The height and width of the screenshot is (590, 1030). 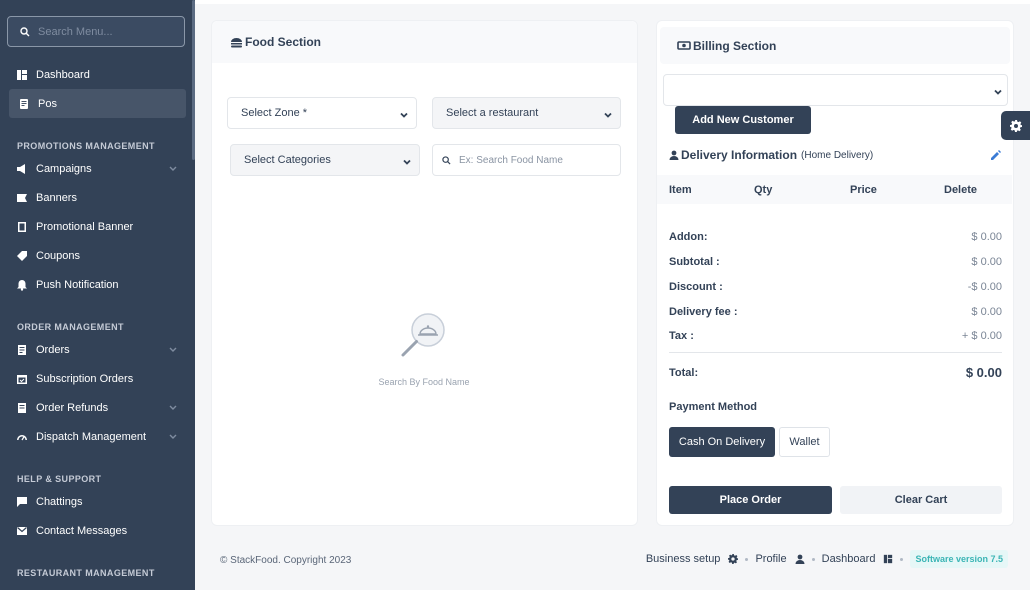 What do you see at coordinates (22, 197) in the screenshot?
I see `banner-icon` at bounding box center [22, 197].